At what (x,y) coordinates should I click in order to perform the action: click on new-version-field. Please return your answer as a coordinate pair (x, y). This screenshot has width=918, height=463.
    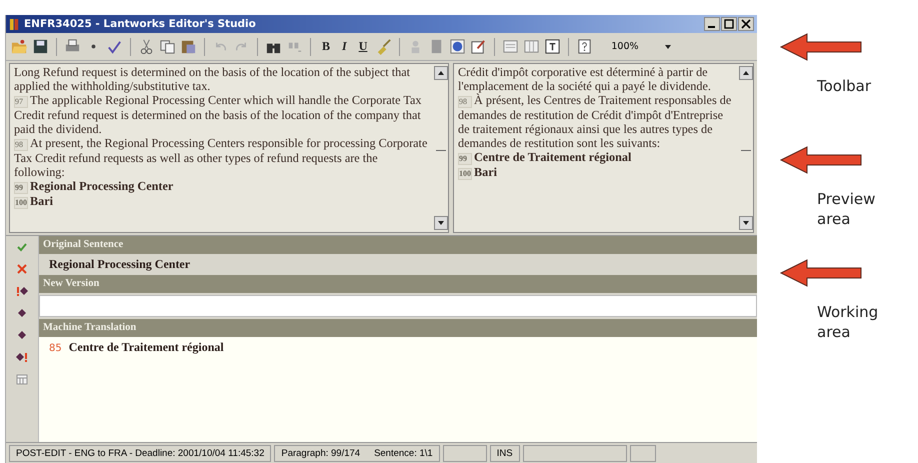
    Looking at the image, I should click on (398, 306).